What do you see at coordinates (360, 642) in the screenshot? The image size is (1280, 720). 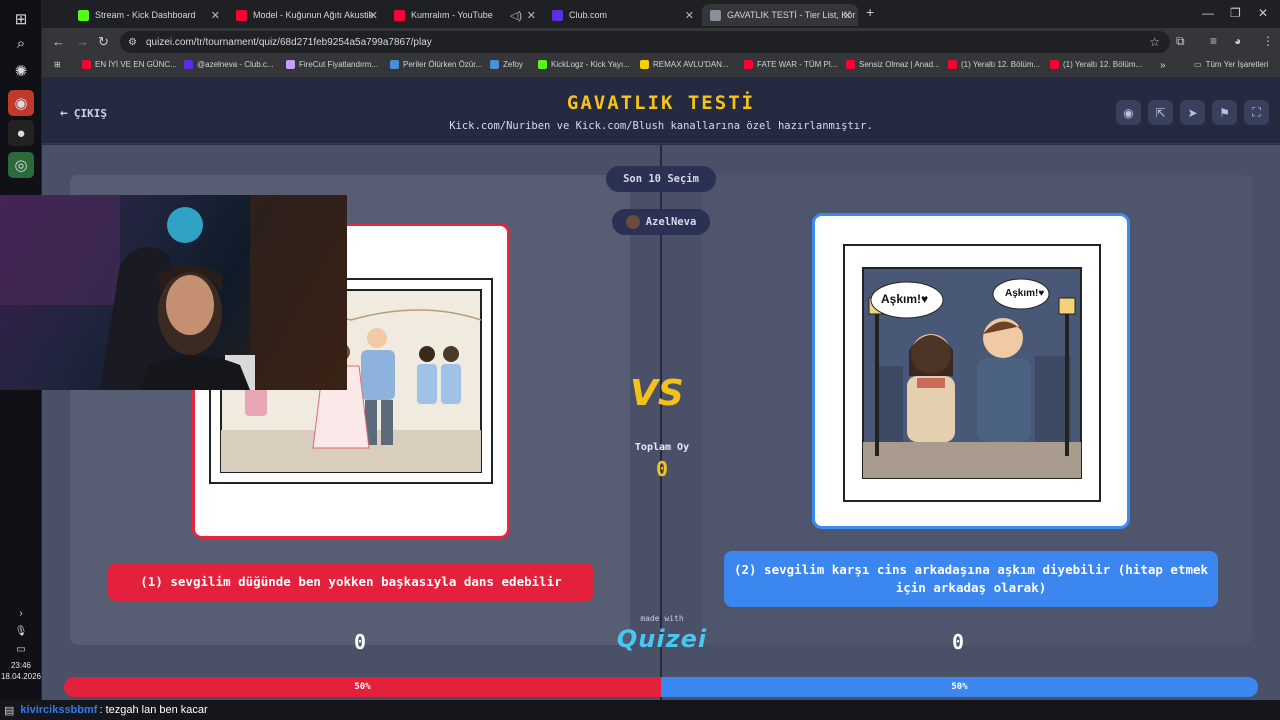 I see `left-vote-count: 0` at bounding box center [360, 642].